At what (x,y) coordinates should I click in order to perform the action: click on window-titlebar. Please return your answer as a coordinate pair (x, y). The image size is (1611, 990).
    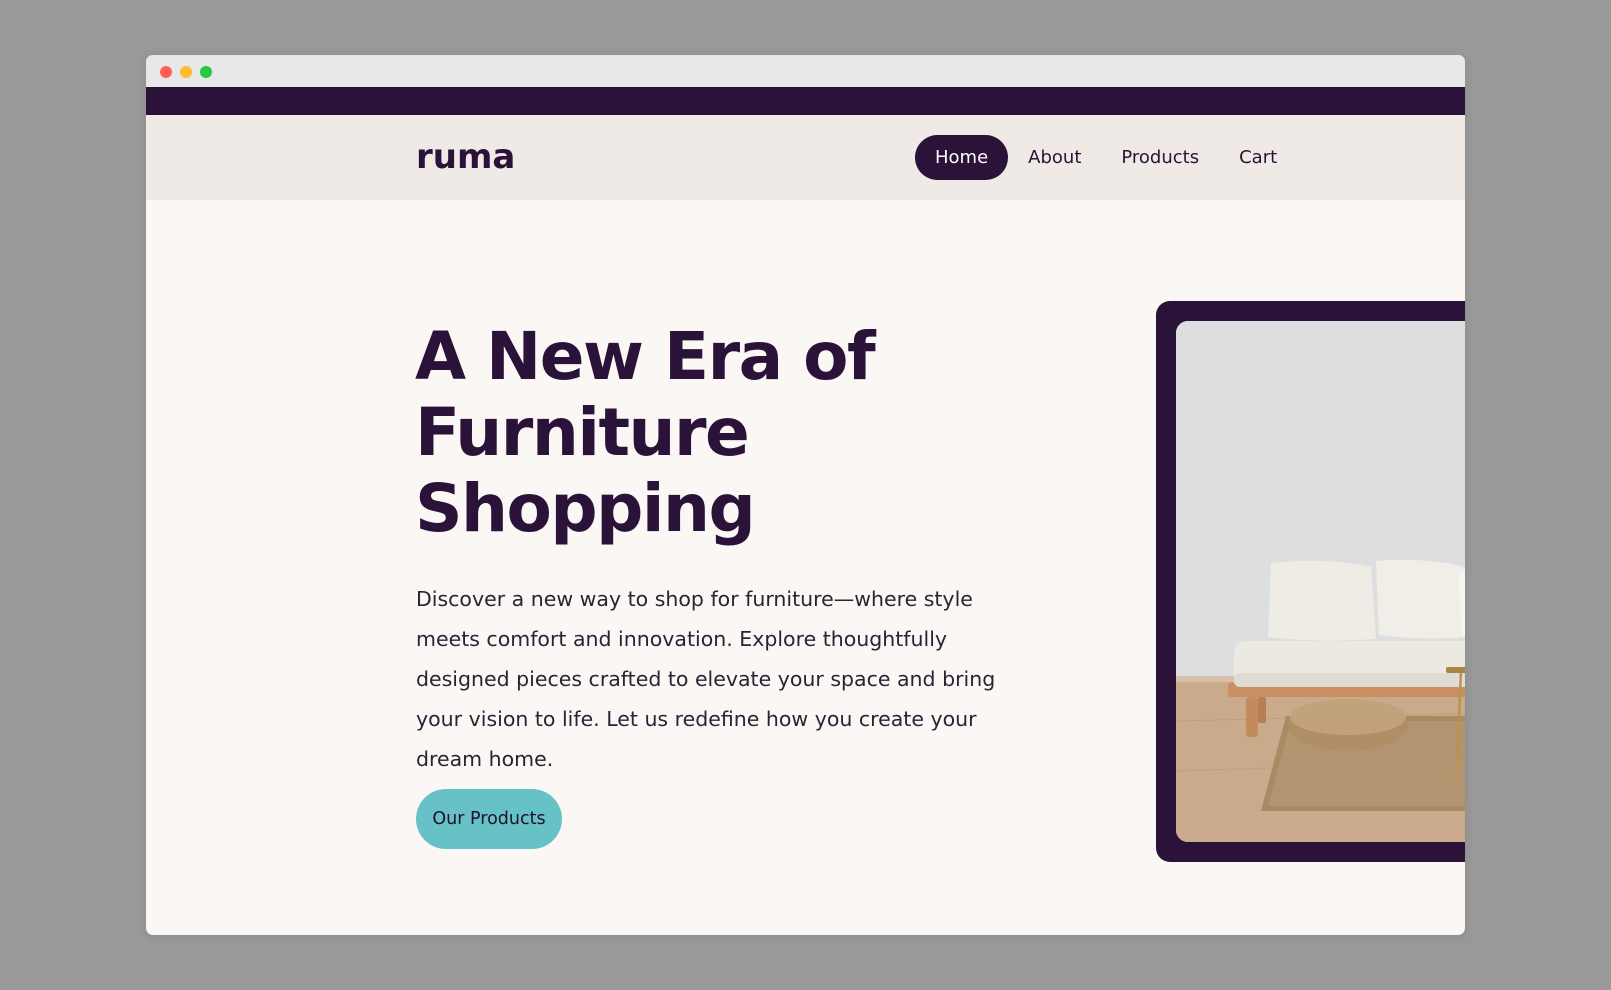
    Looking at the image, I should click on (805, 71).